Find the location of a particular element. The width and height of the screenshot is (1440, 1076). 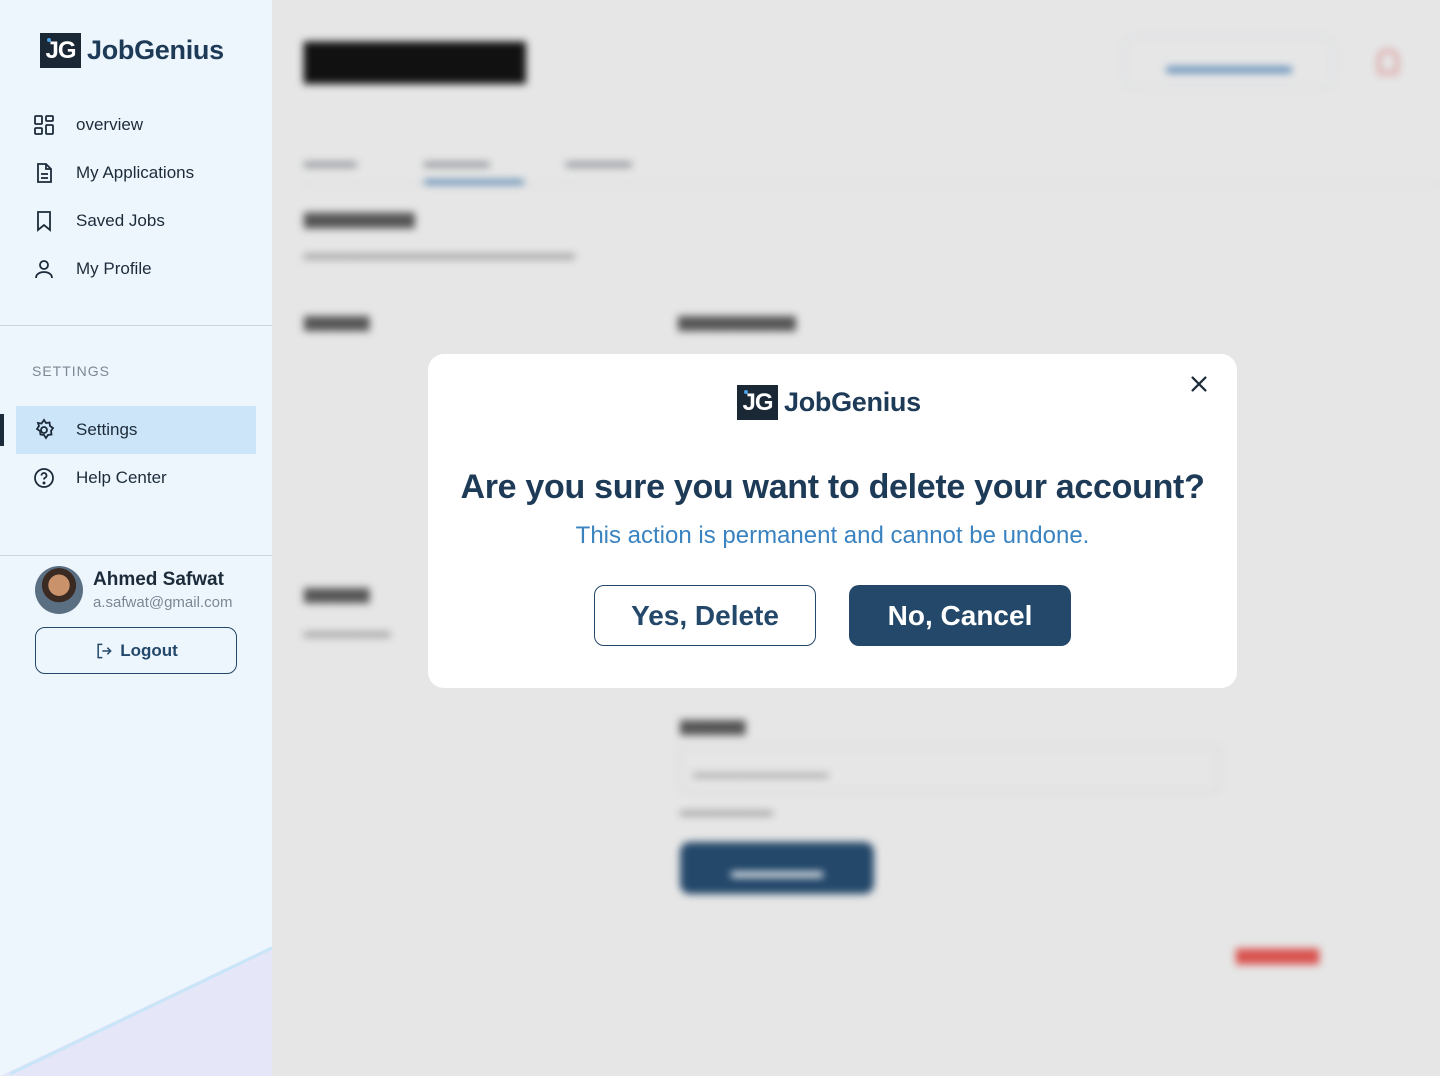

sidebar-item-my-applications: My Applications is located at coordinates (136, 173).